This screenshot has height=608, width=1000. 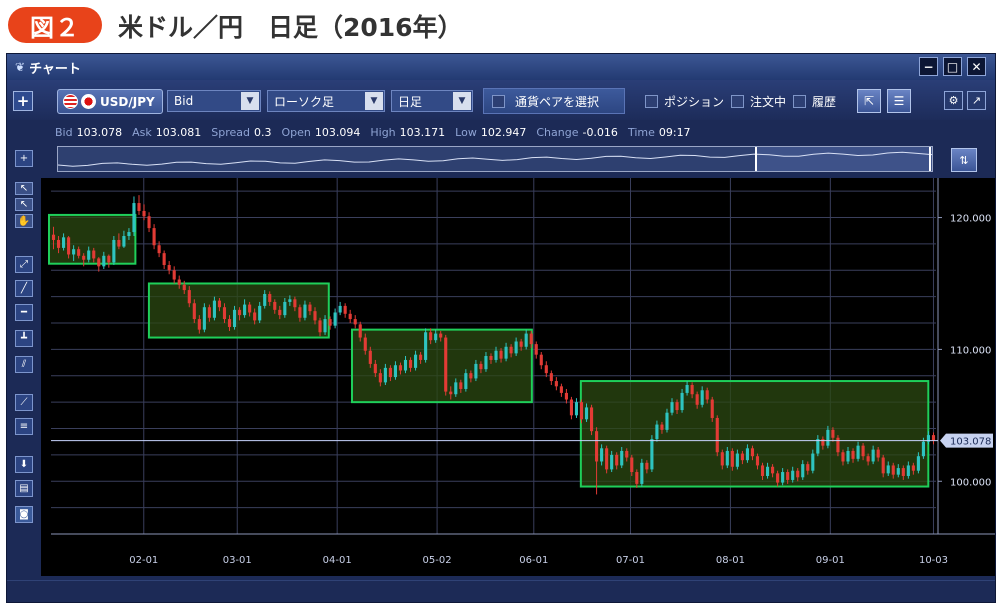 What do you see at coordinates (814, 101) in the screenshot?
I see `history-toggle: 履歴` at bounding box center [814, 101].